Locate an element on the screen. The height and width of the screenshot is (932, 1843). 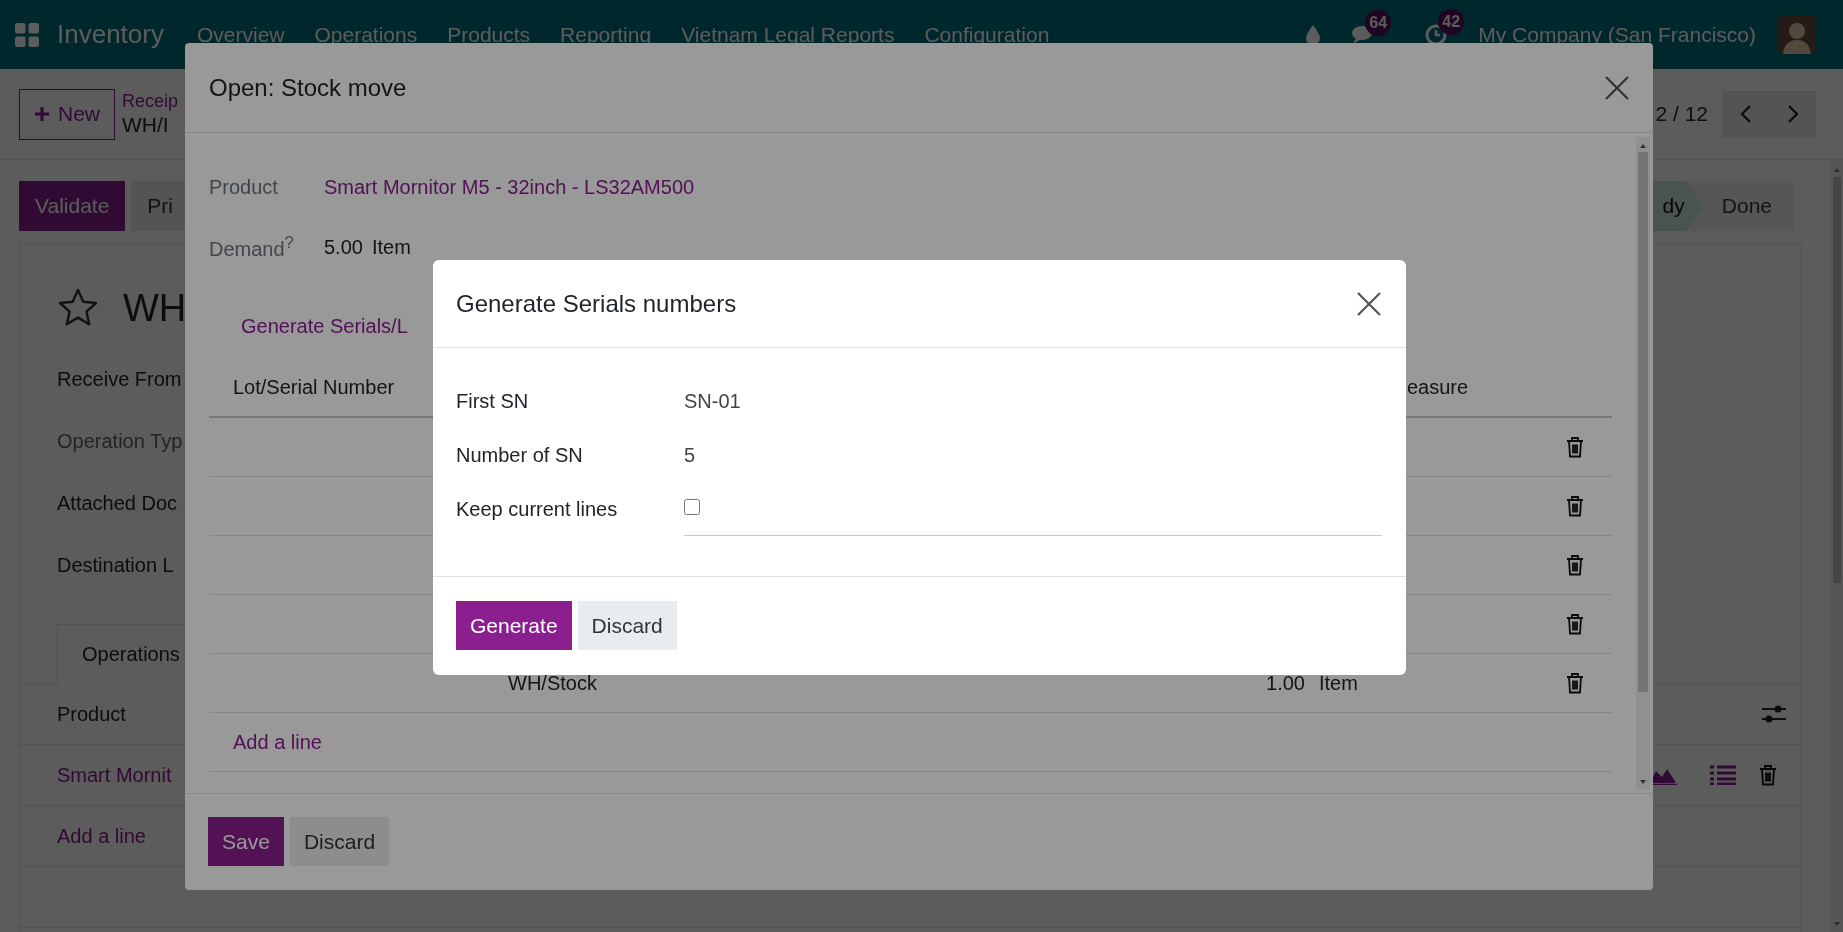
menu-item: Reporting is located at coordinates (606, 34).